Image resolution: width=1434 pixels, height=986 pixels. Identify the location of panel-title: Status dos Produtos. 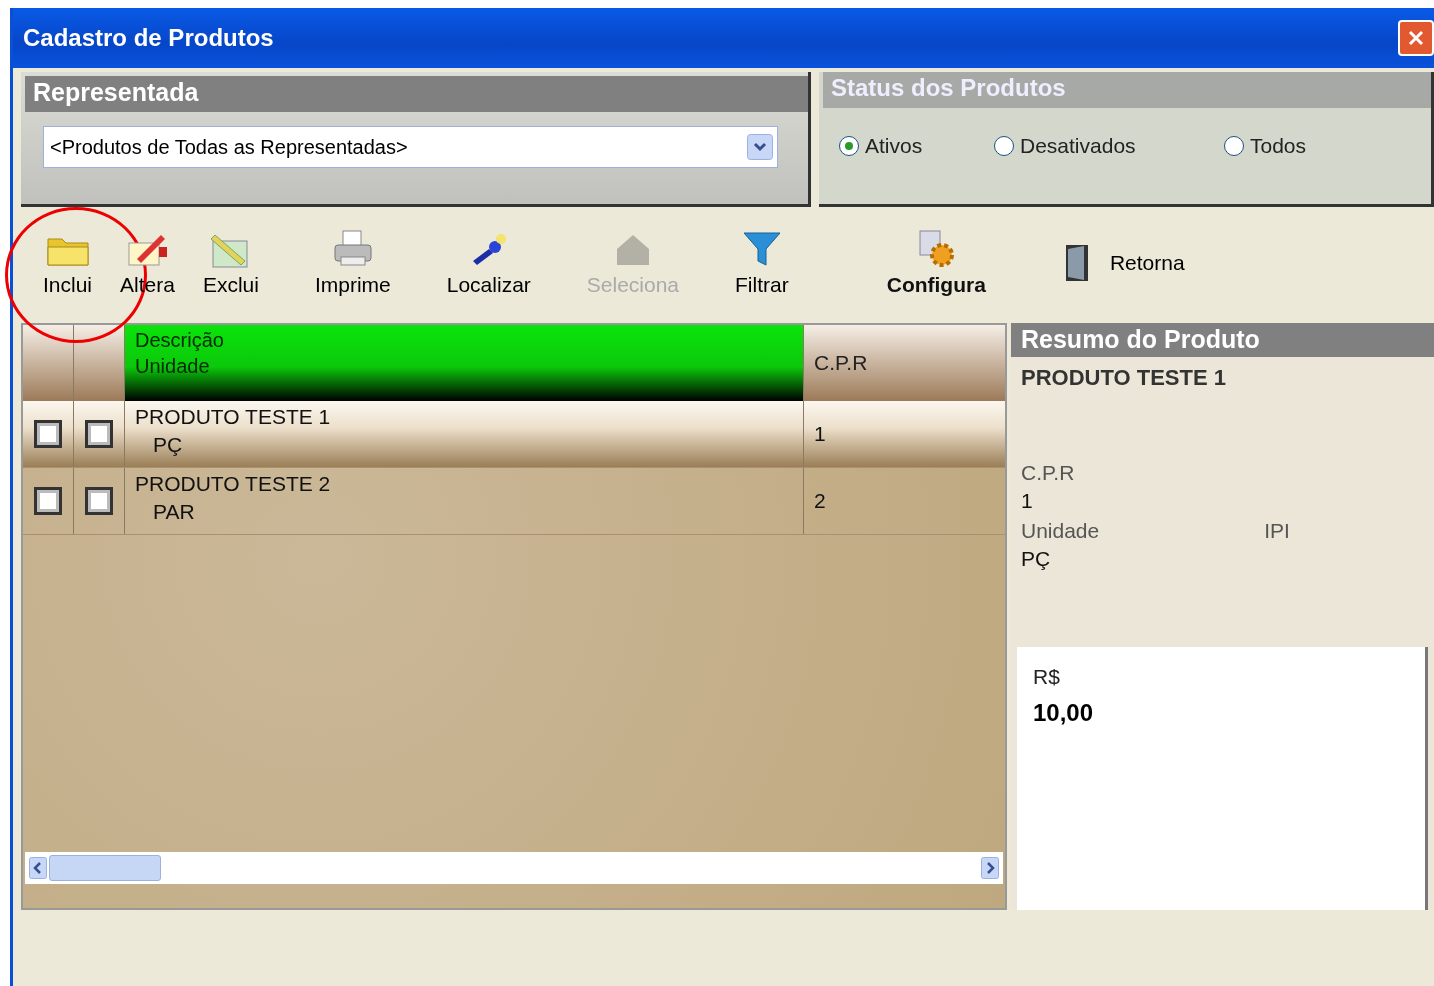
(1127, 90).